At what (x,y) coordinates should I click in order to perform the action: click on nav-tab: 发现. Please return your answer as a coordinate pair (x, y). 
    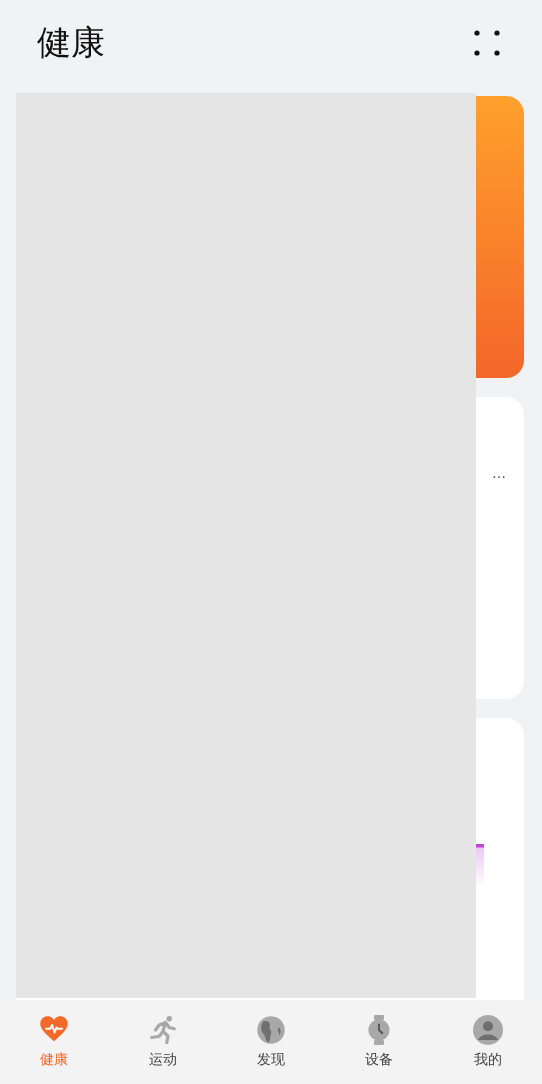
    Looking at the image, I should click on (271, 1042).